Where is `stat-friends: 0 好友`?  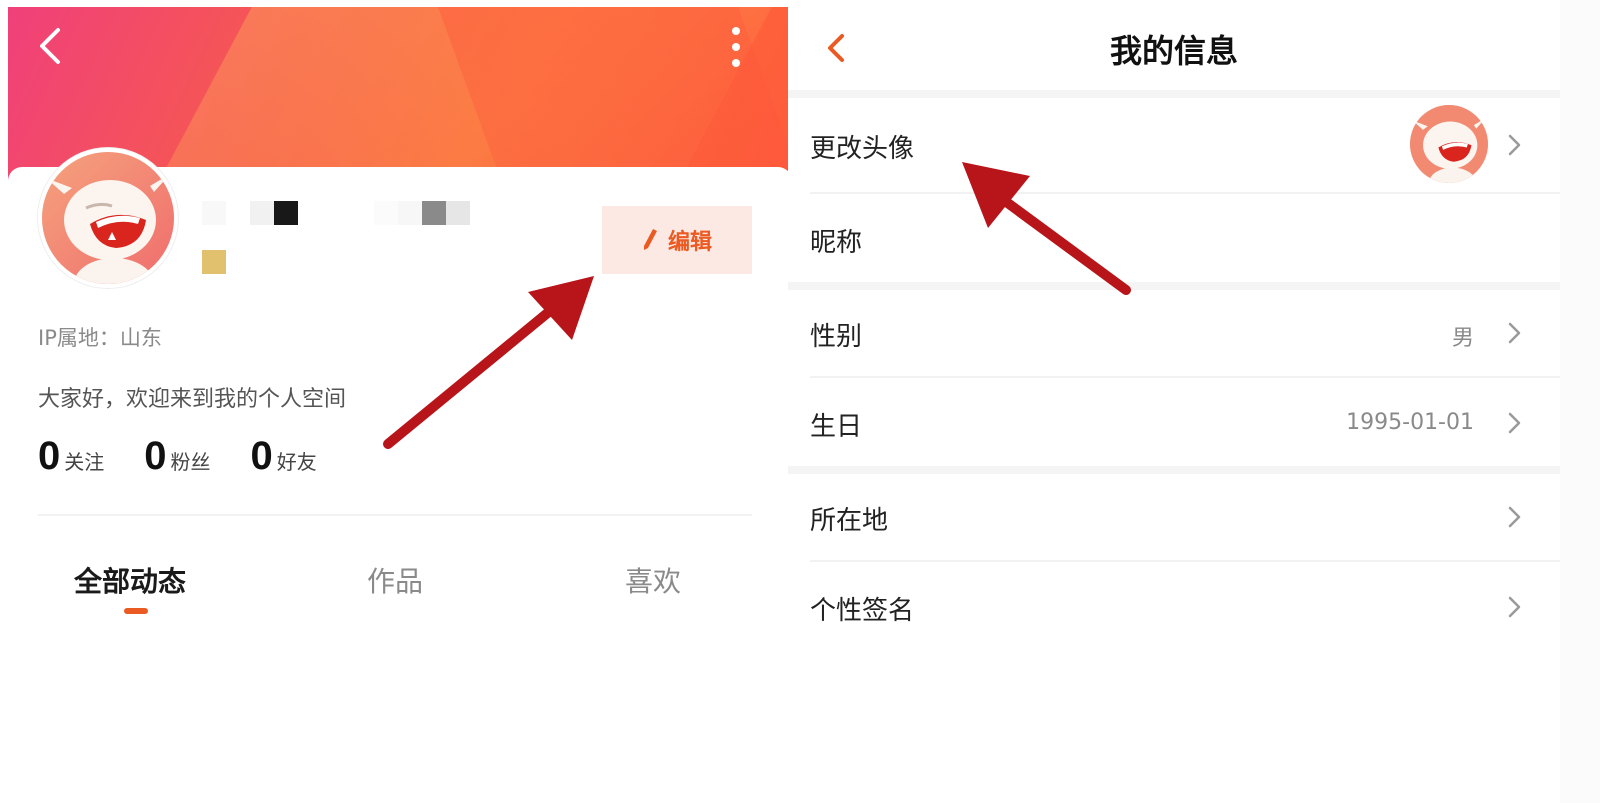 stat-friends: 0 好友 is located at coordinates (284, 456).